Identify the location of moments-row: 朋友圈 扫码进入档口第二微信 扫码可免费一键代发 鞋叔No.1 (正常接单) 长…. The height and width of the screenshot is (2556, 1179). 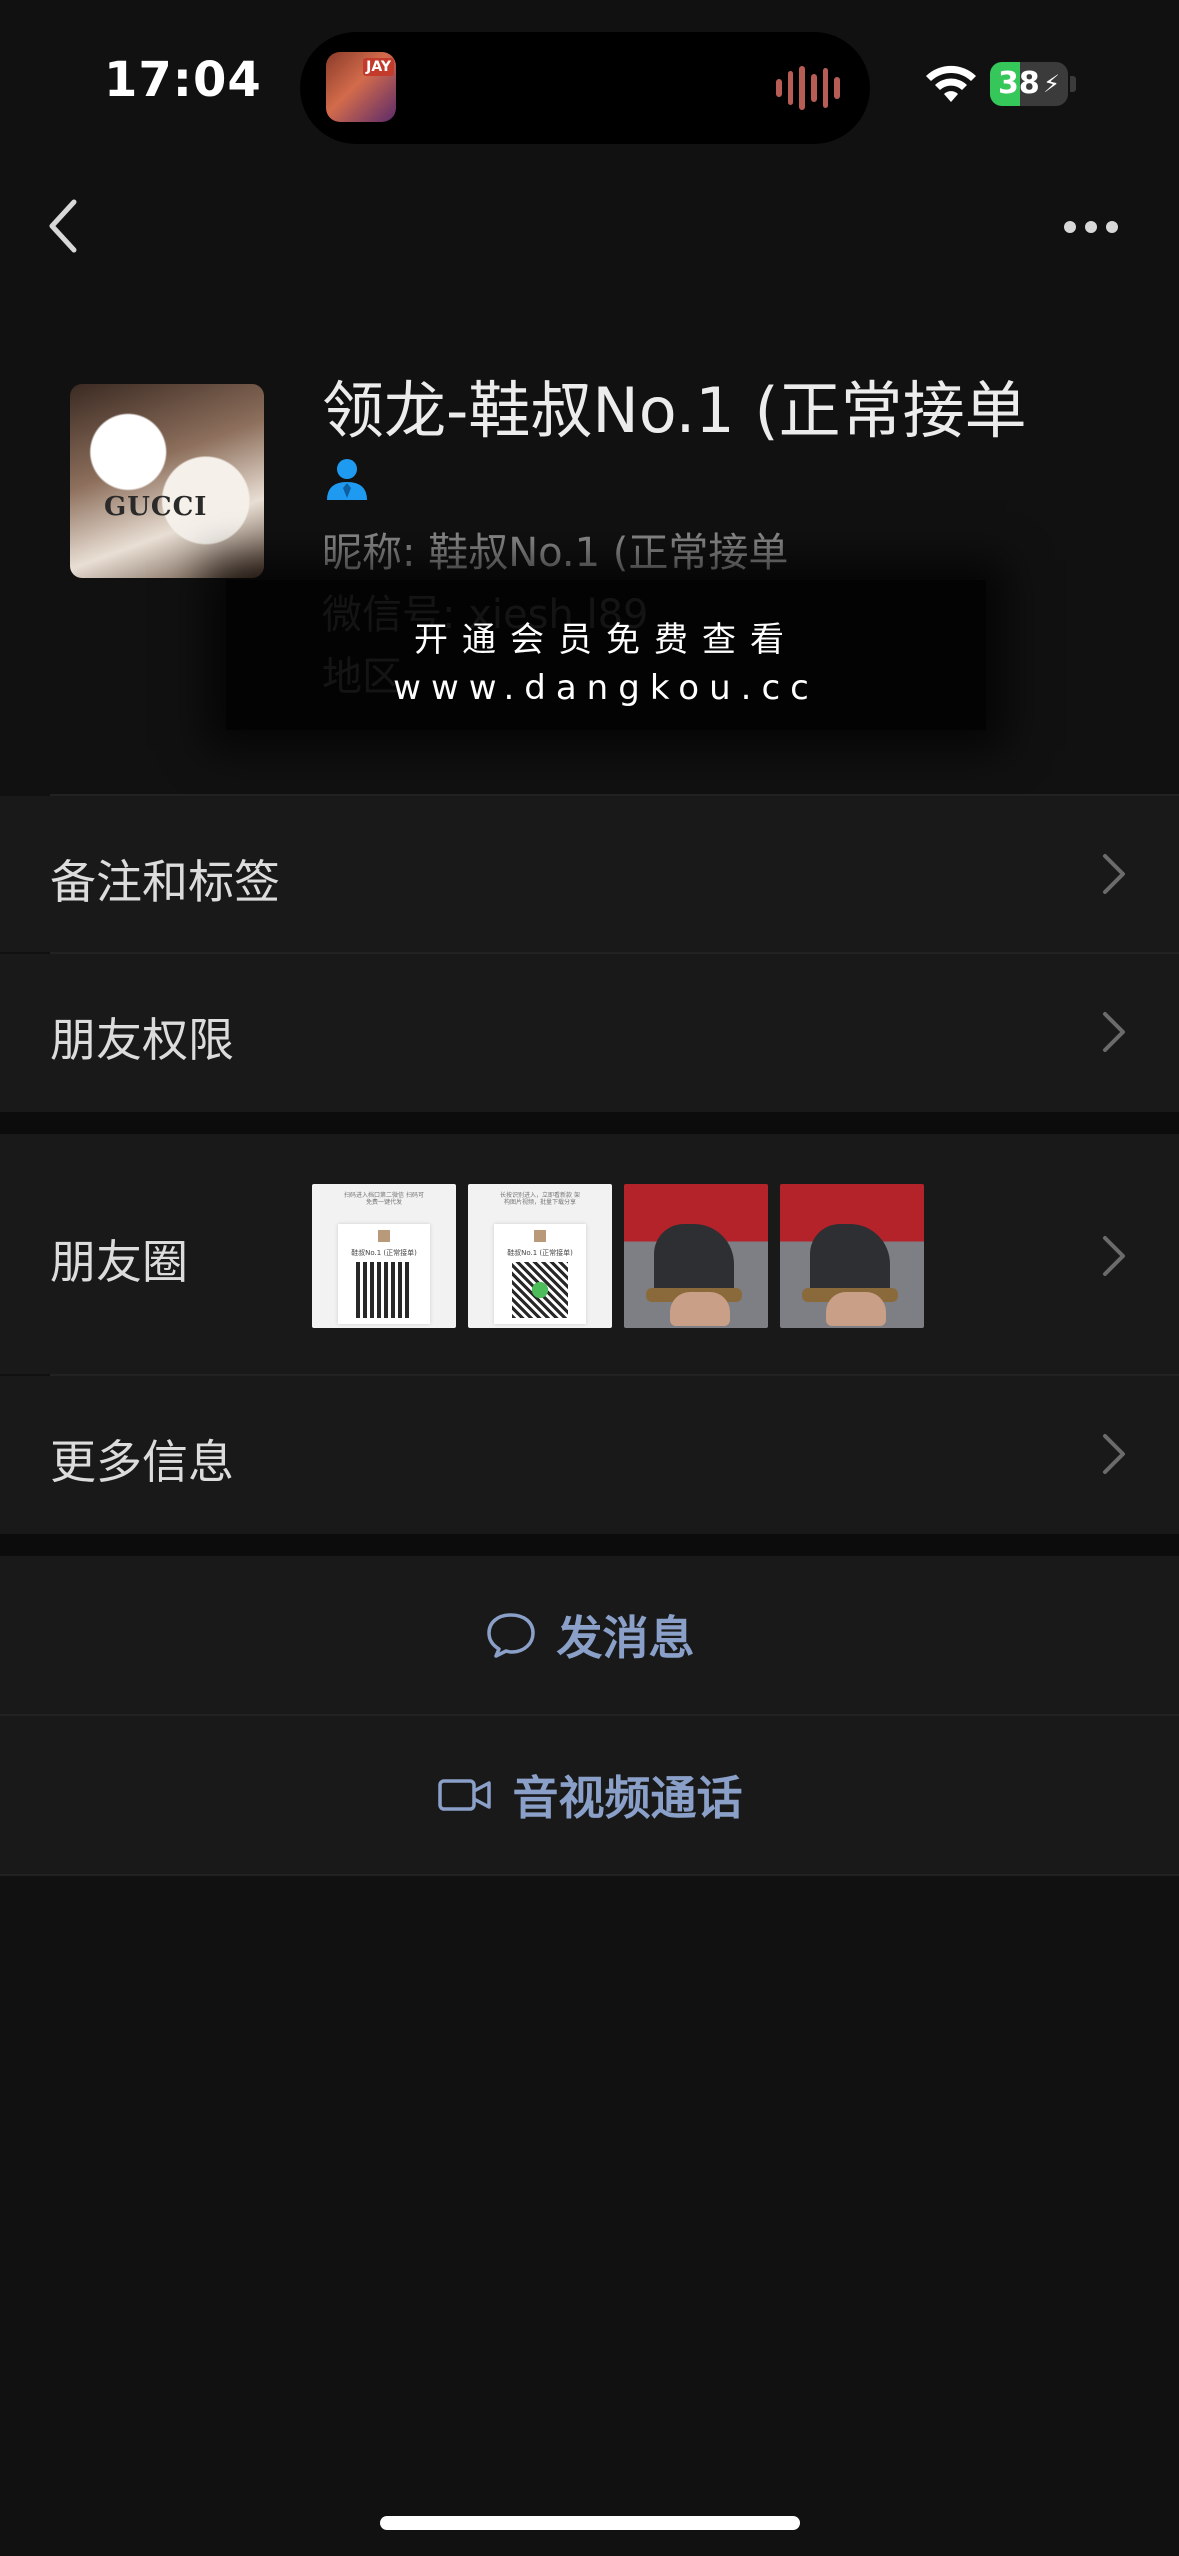
(589, 1254).